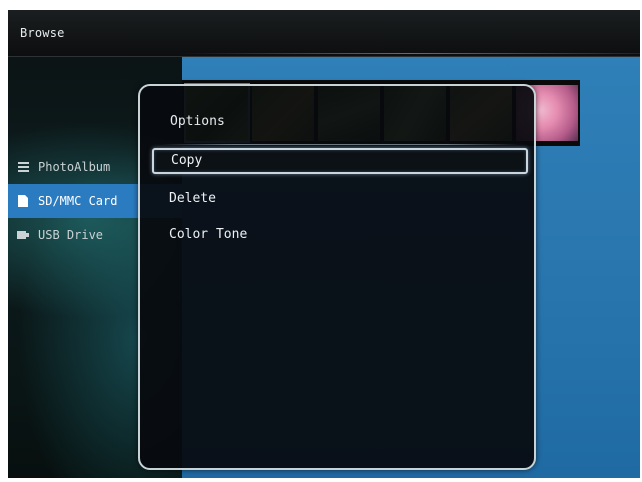 The image size is (642, 482). What do you see at coordinates (324, 33) in the screenshot?
I see `title-bar: Browse` at bounding box center [324, 33].